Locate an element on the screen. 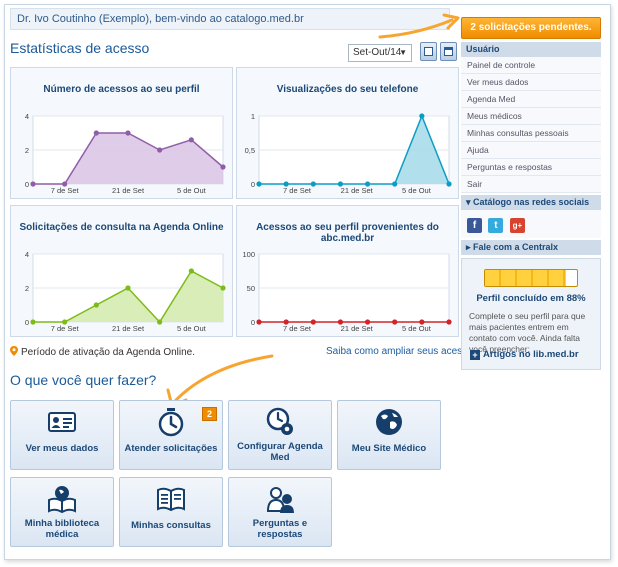  google-plus-icon: g+ is located at coordinates (517, 225).